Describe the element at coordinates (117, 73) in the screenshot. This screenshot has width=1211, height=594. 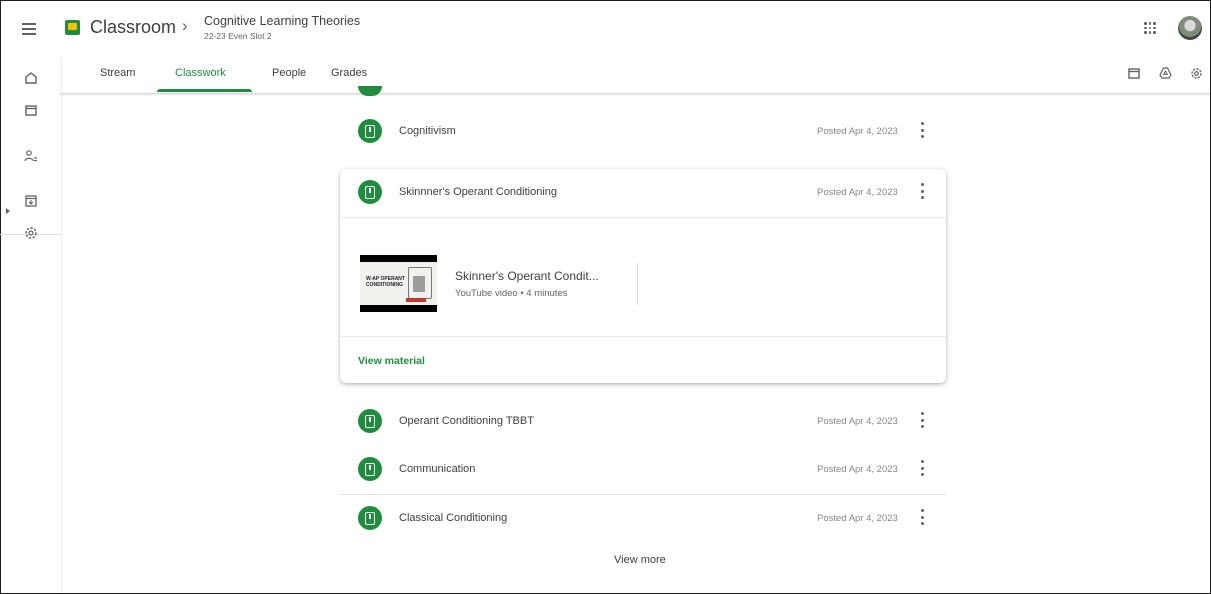
I see `tab-stream: Stream` at that location.